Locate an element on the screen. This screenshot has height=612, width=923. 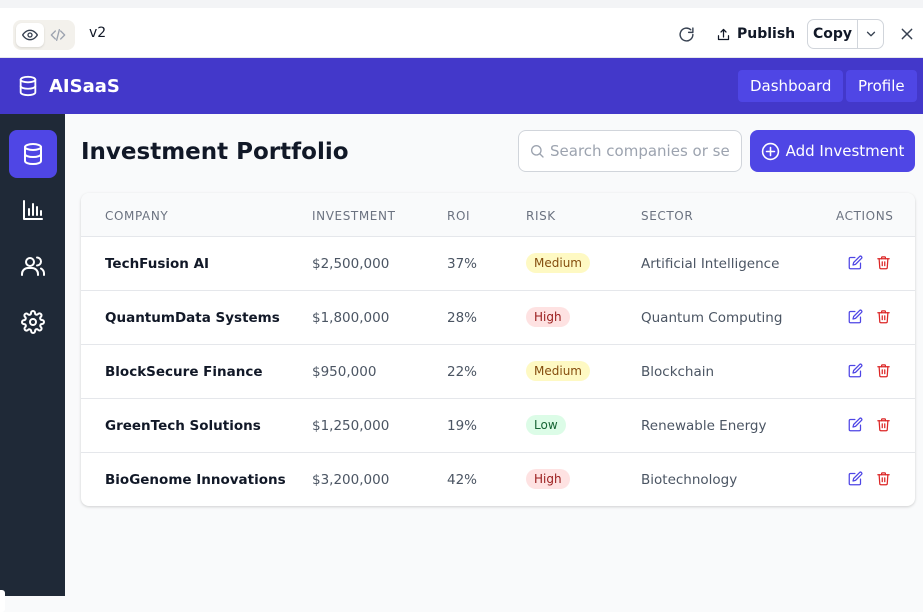
copy-button: Copy is located at coordinates (833, 34).